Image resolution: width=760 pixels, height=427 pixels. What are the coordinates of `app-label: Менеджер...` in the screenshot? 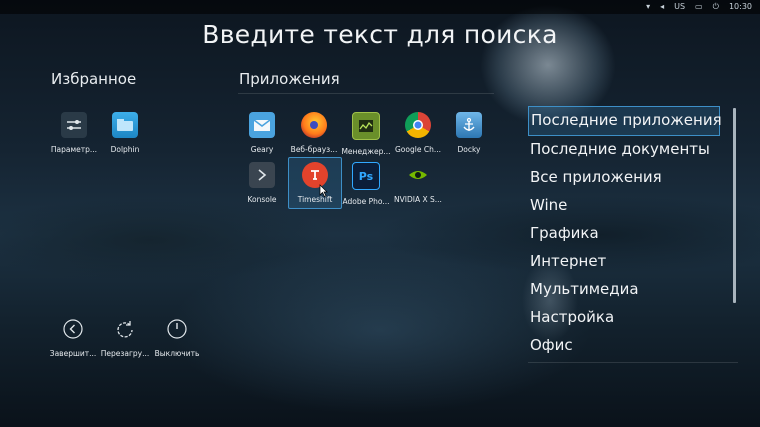 It's located at (366, 151).